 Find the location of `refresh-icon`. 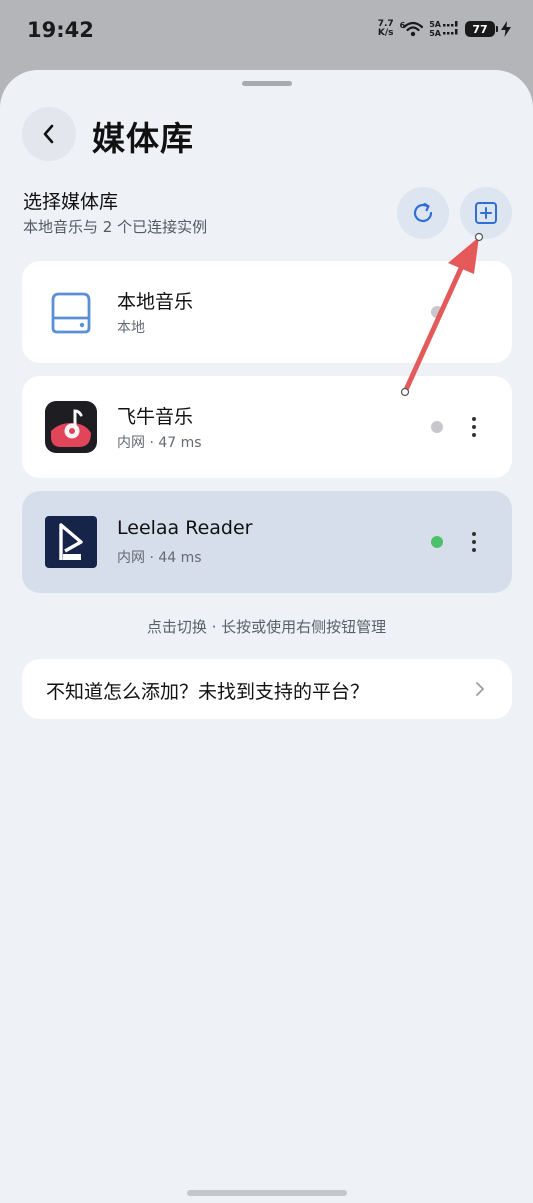

refresh-icon is located at coordinates (423, 212).